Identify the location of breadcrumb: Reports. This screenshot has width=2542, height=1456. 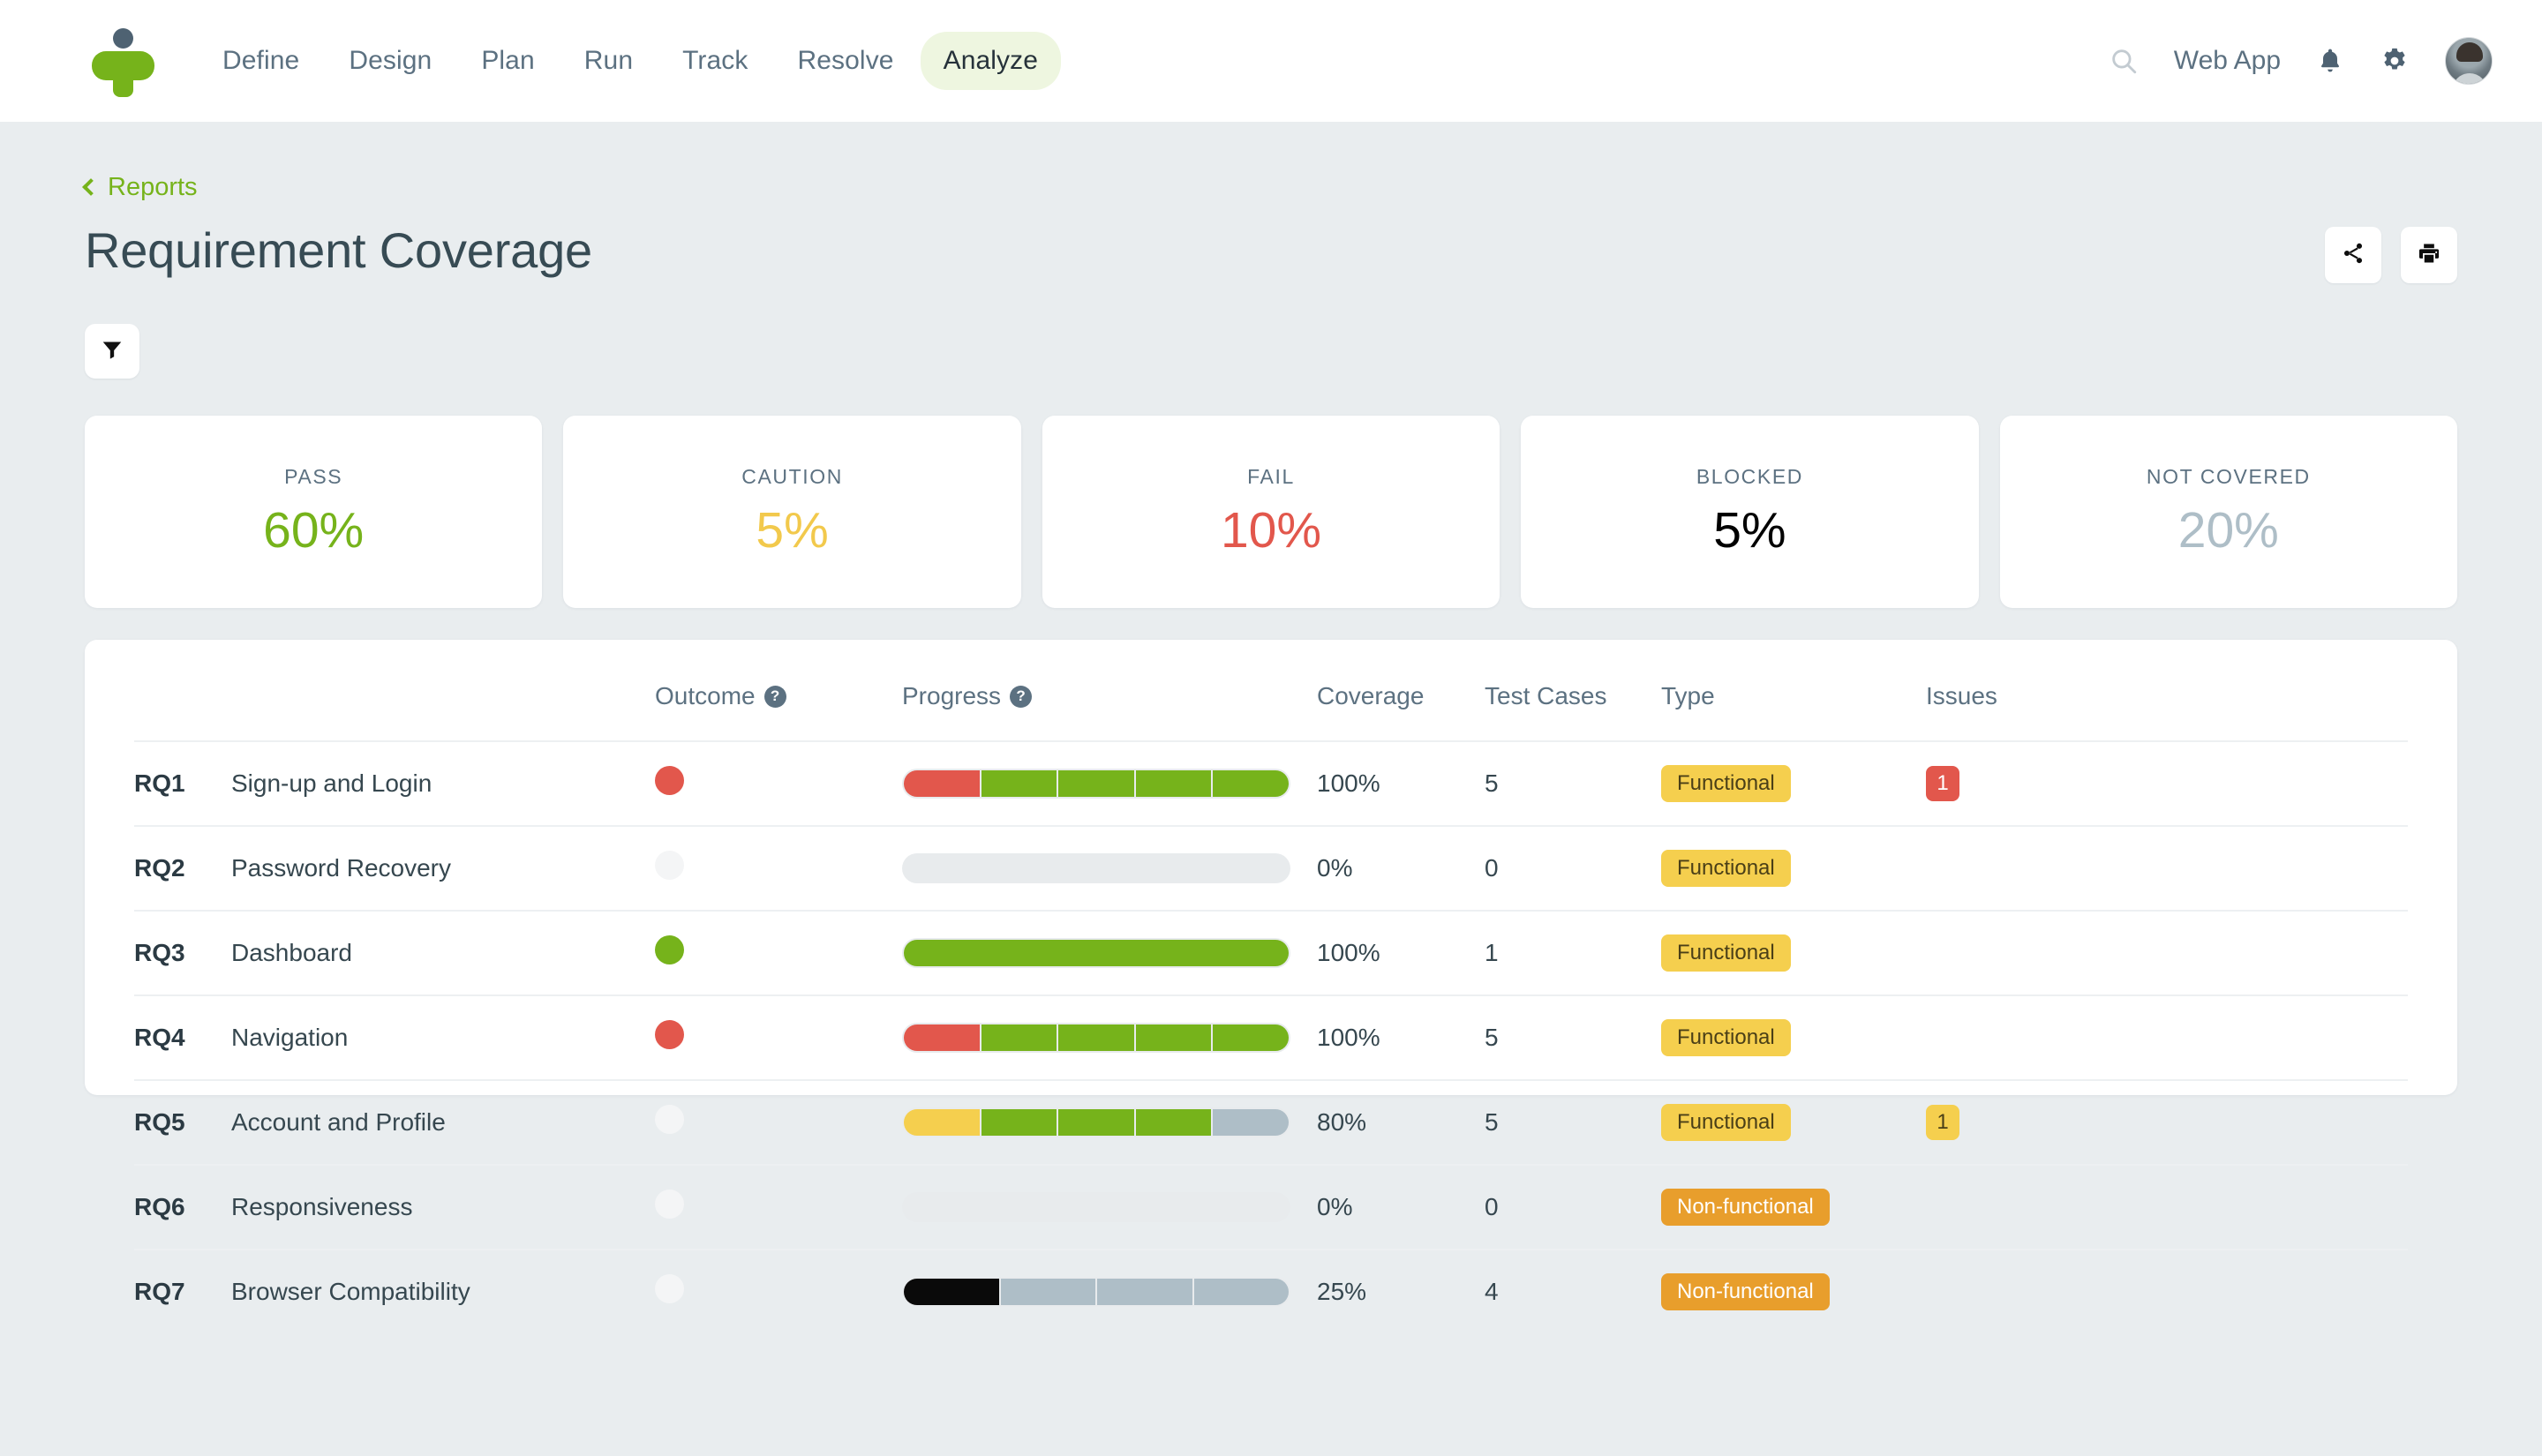
(140, 187).